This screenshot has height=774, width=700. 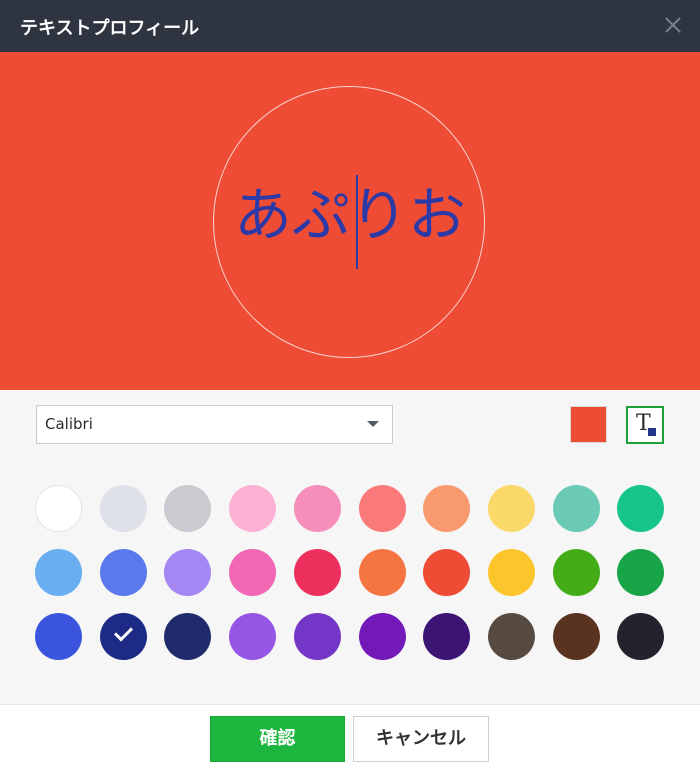 What do you see at coordinates (350, 26) in the screenshot?
I see `title-bar: テキストプロフィール` at bounding box center [350, 26].